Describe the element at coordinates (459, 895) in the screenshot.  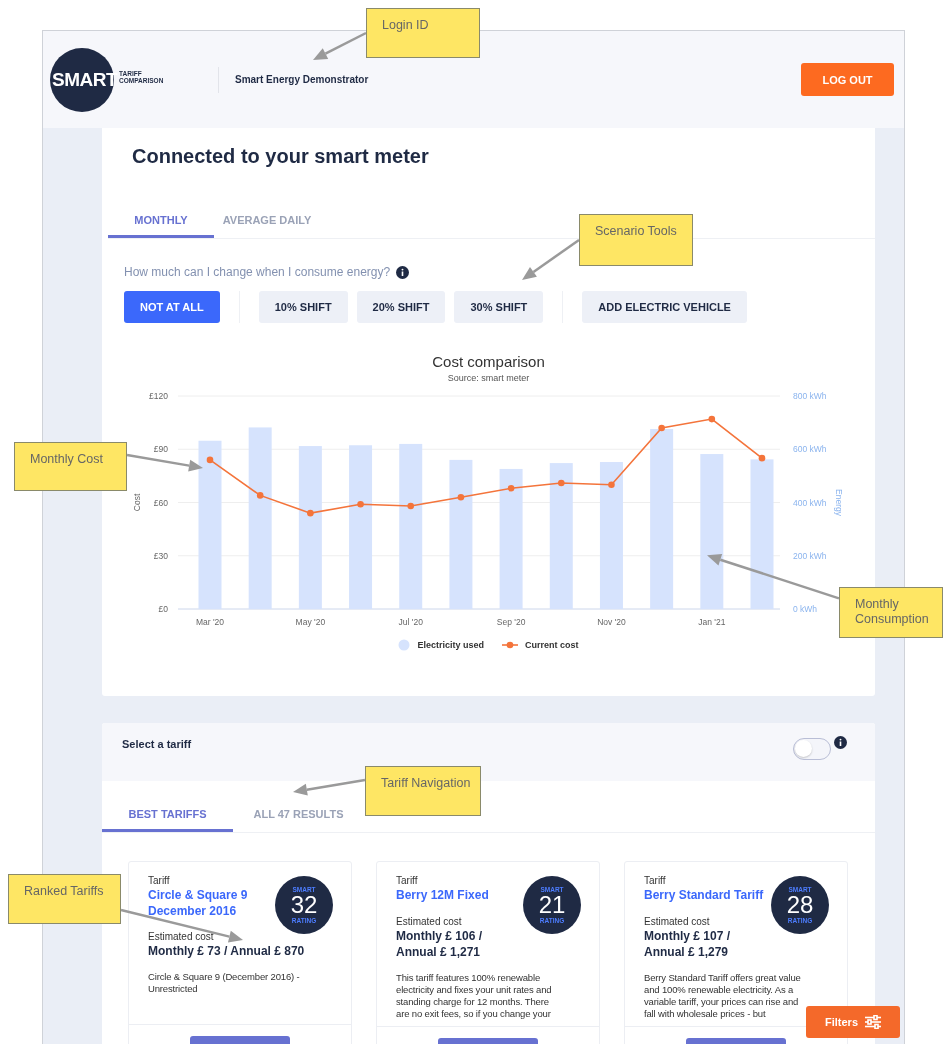
I see `tariff-name-link: Berry 12M Fixed` at that location.